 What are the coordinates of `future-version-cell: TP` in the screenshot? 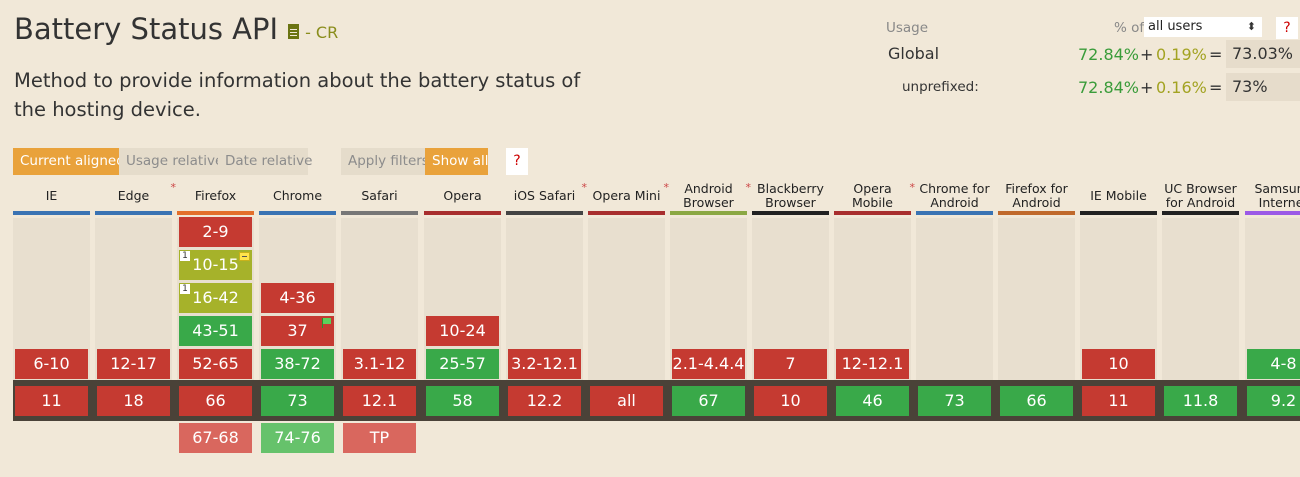 It's located at (379, 438).